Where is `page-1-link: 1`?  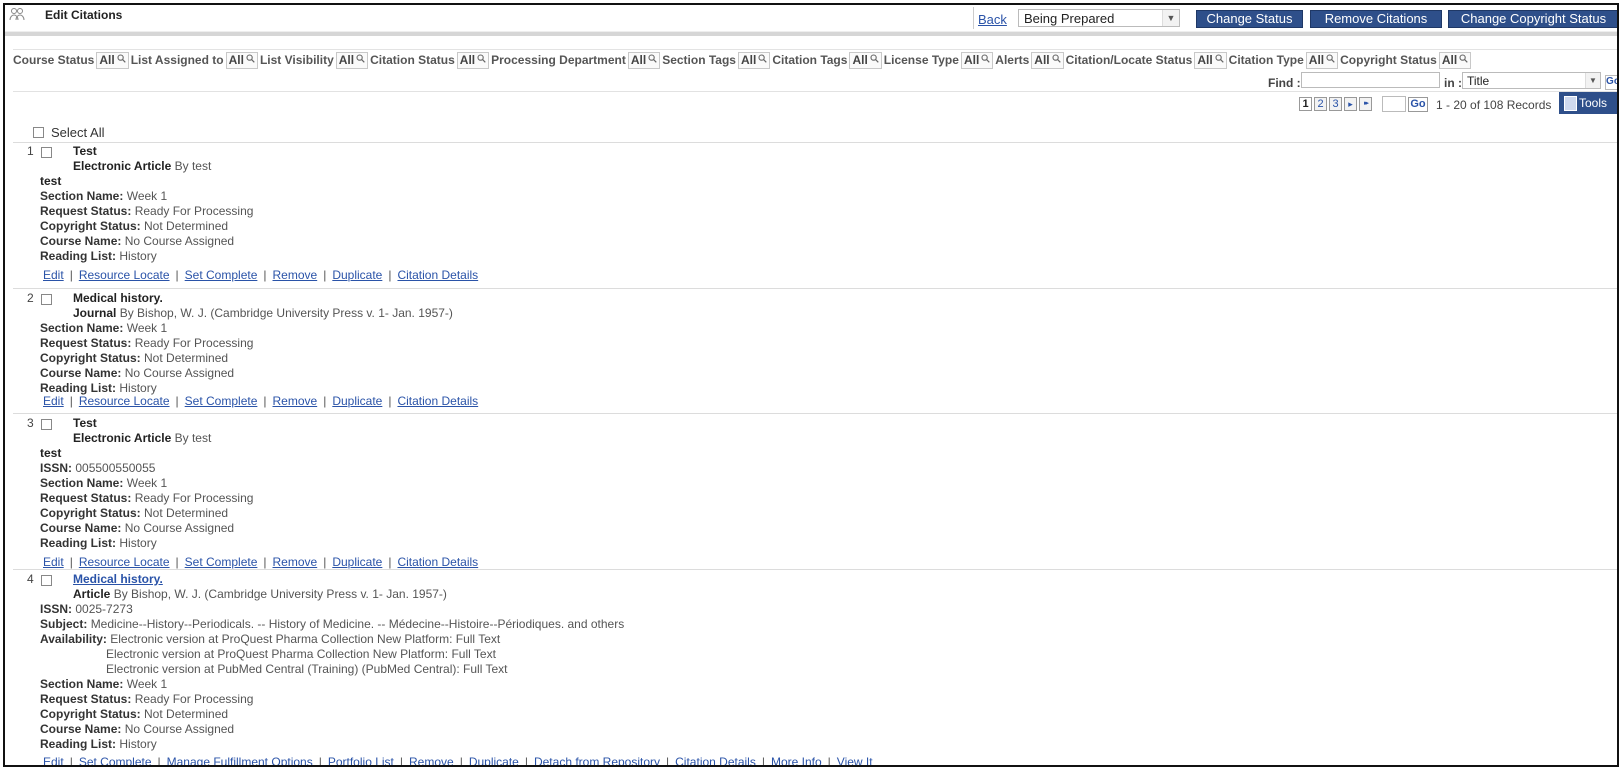 page-1-link: 1 is located at coordinates (1305, 104).